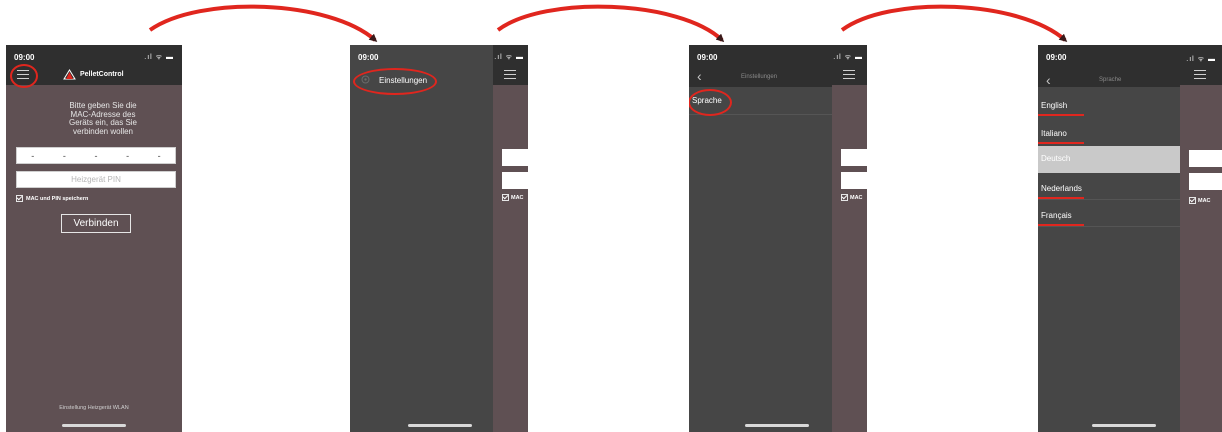 The width and height of the screenshot is (1222, 432). I want to click on flow-arrows, so click(608, 23).